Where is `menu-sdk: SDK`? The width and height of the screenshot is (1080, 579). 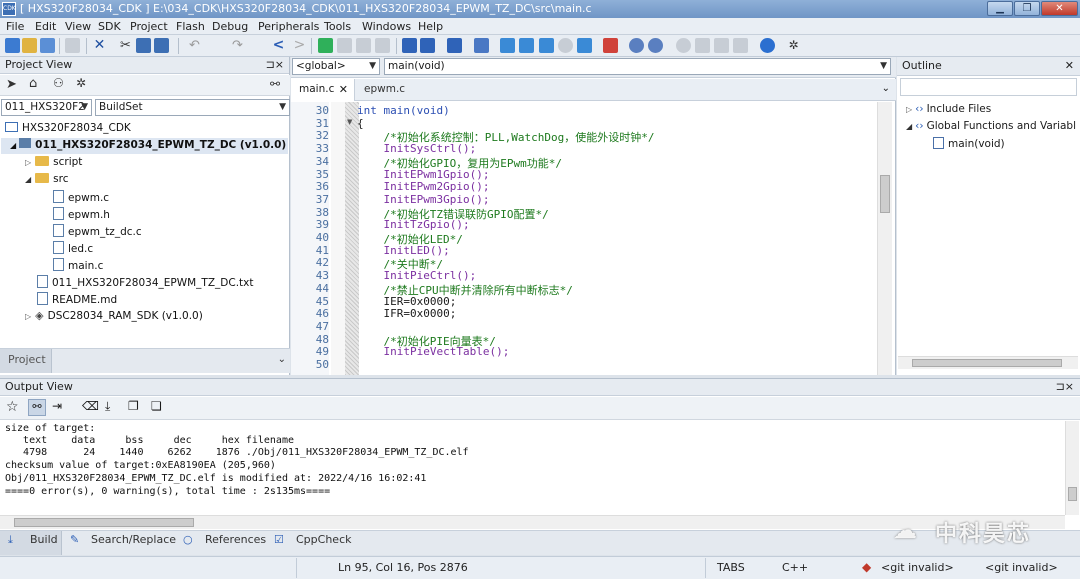
menu-sdk: SDK is located at coordinates (109, 26).